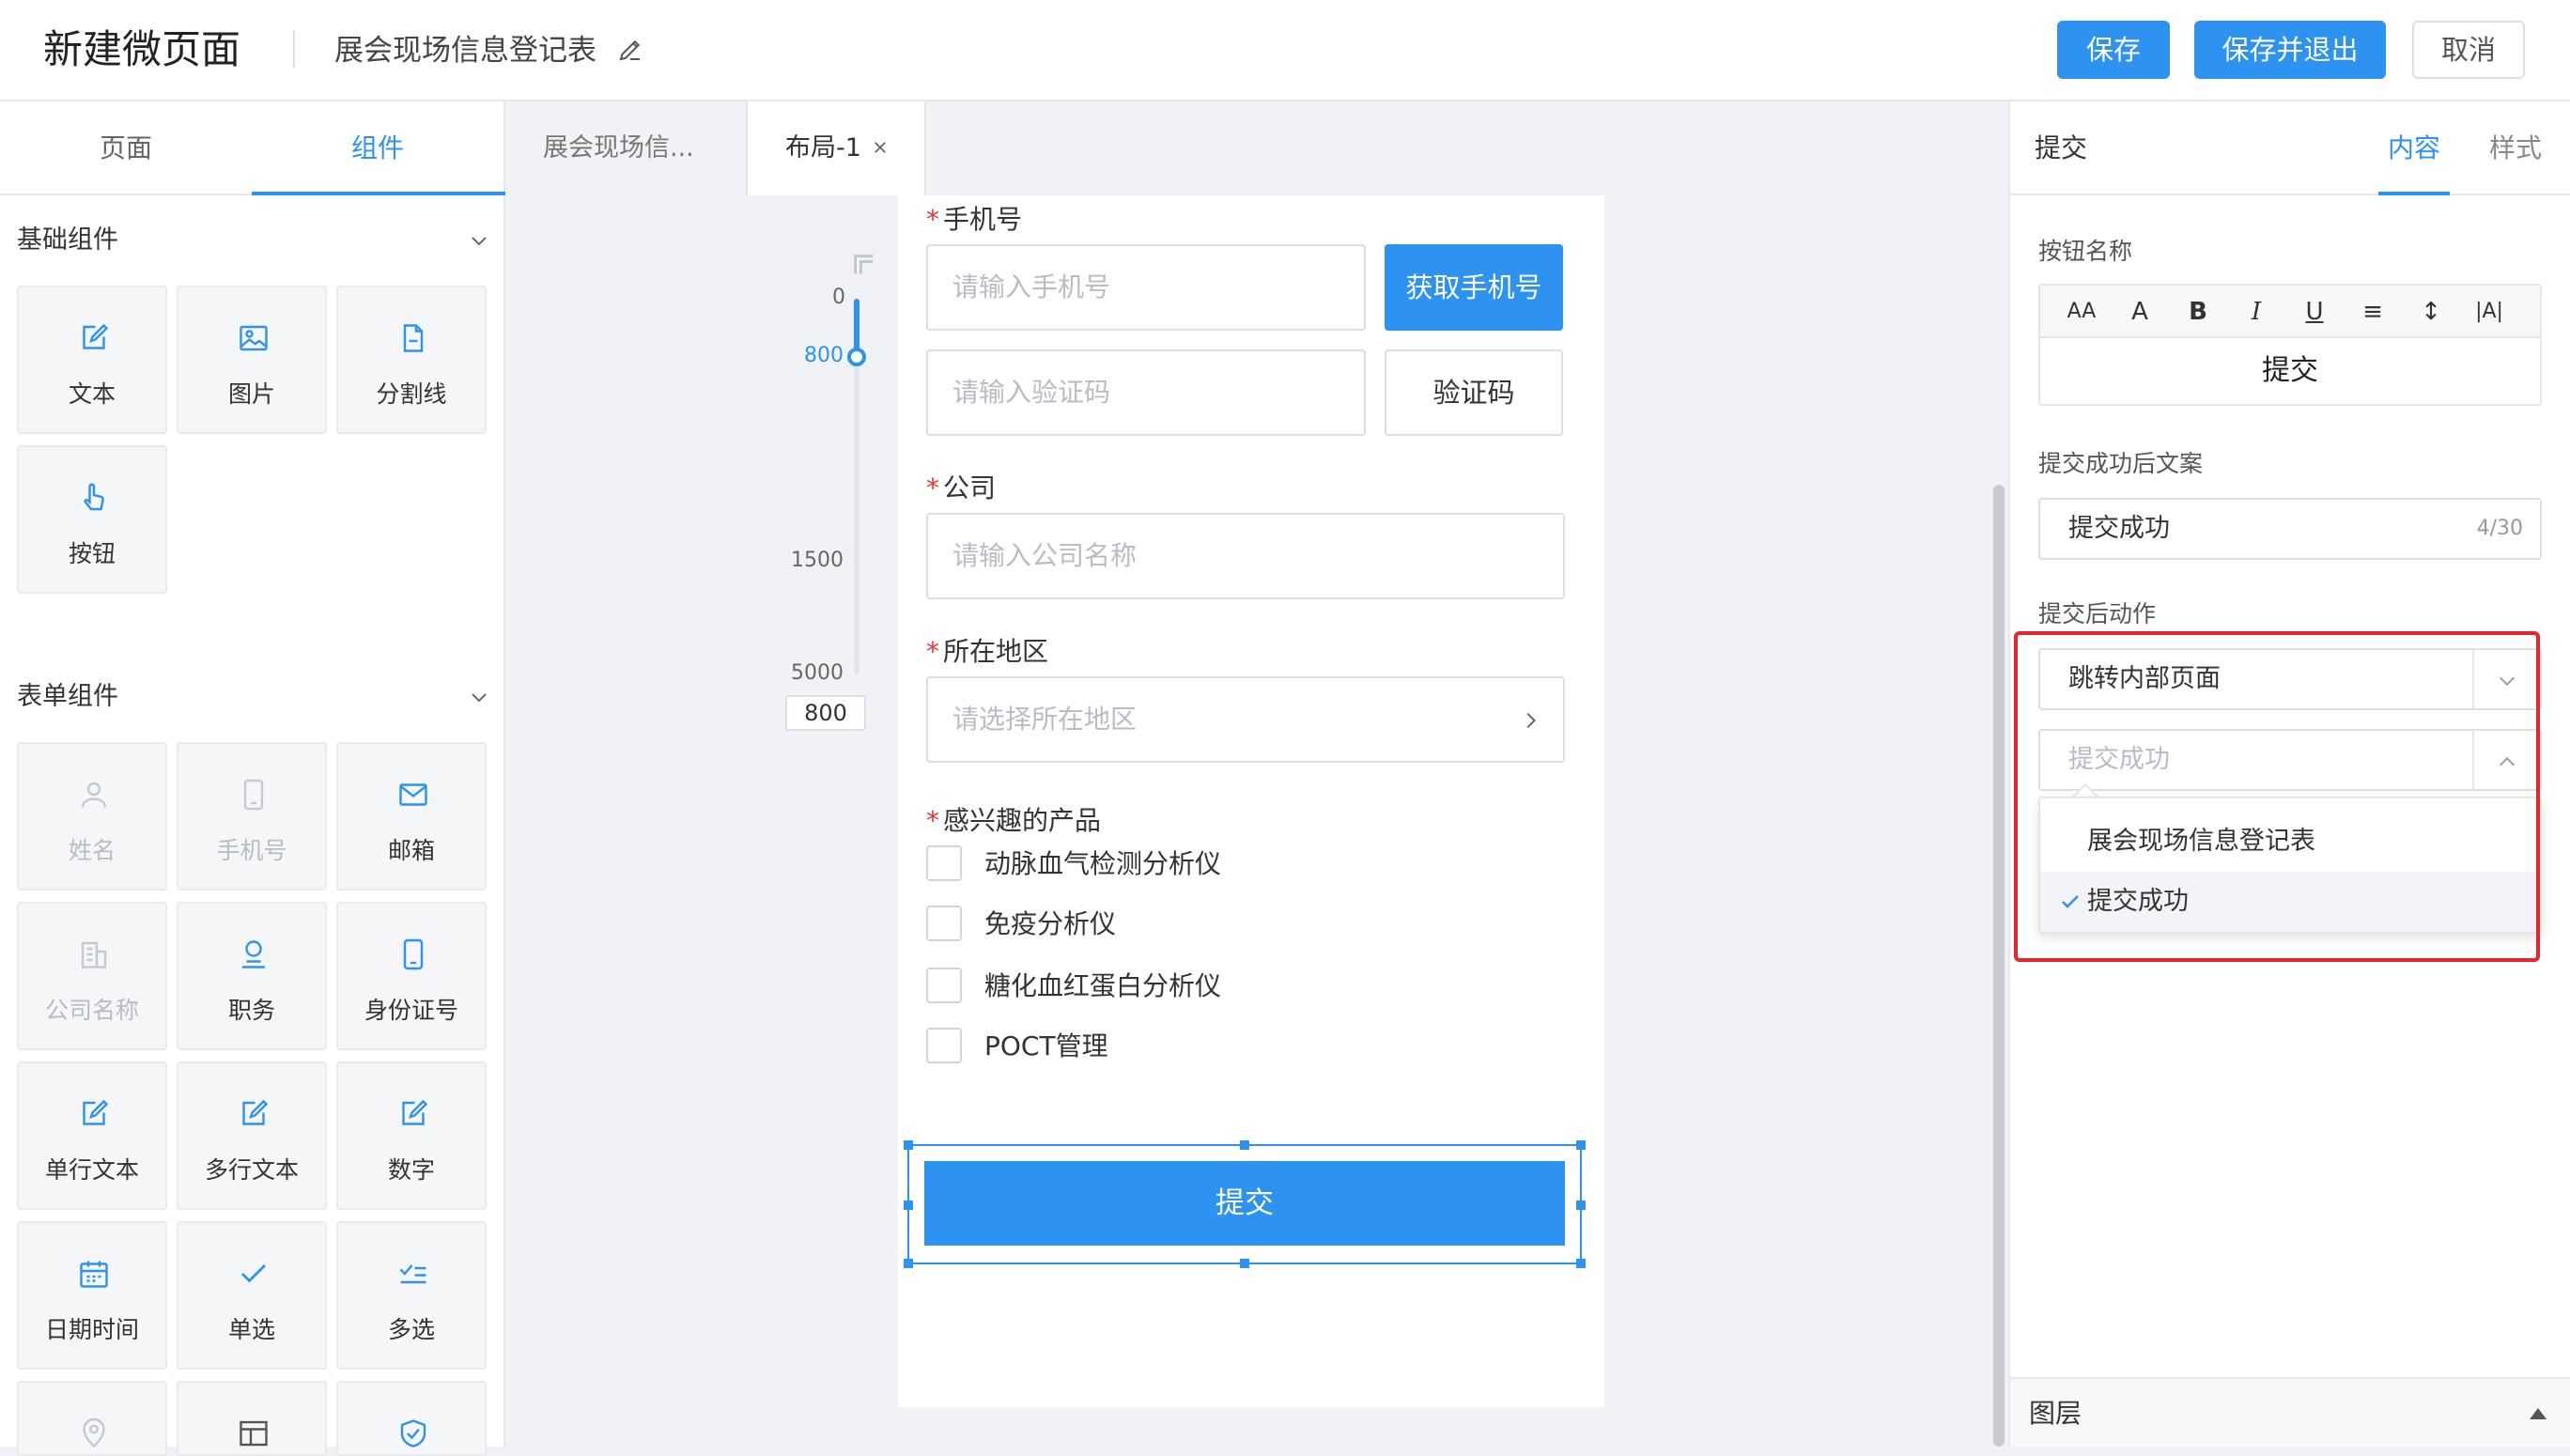 The height and width of the screenshot is (1456, 2570). I want to click on letter-spacing-button: |A|, so click(2489, 312).